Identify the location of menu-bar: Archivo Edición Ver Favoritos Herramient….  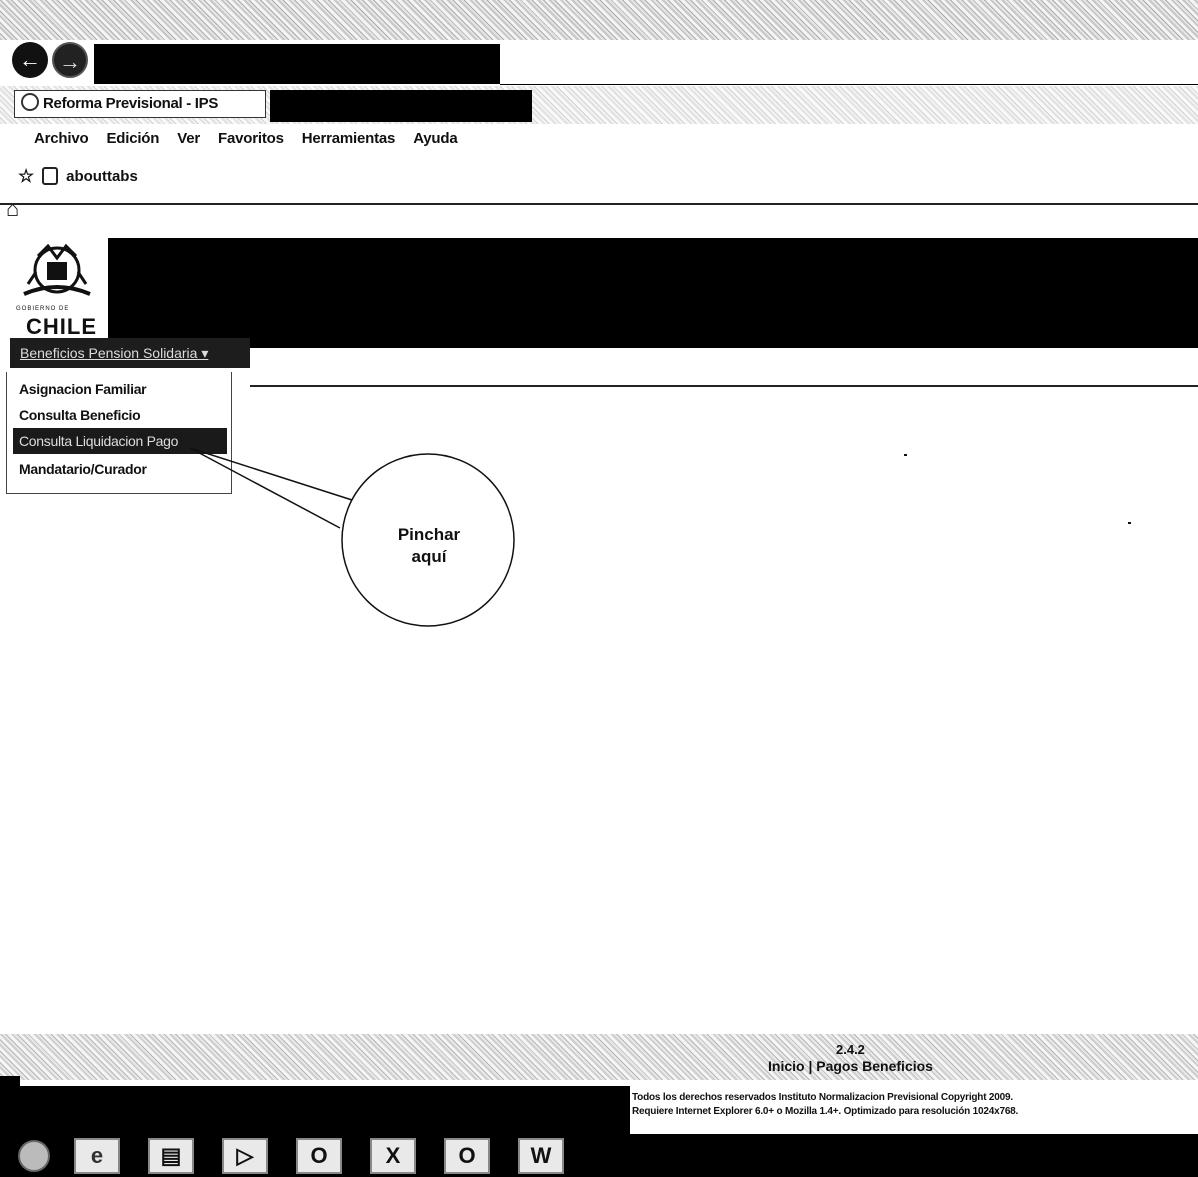
(246, 143).